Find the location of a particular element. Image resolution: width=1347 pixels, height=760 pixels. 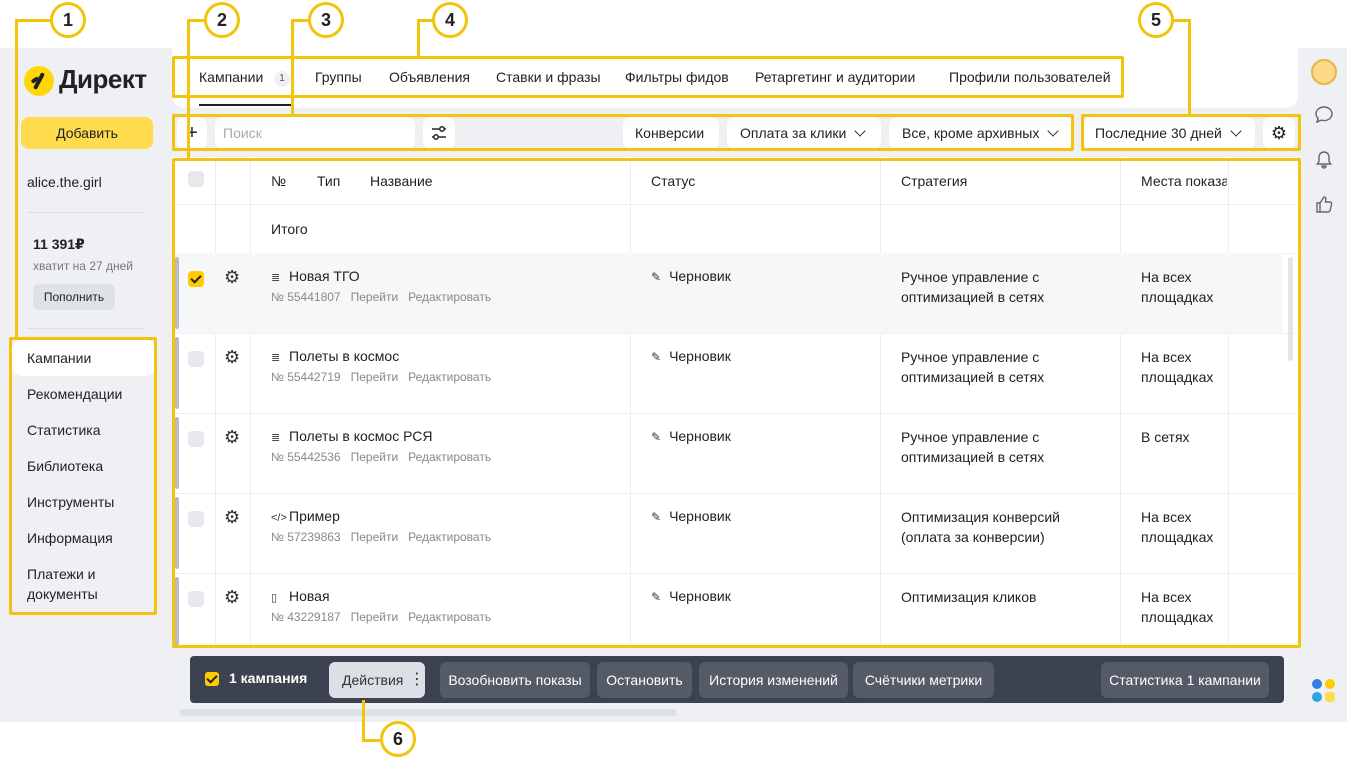

stop-button: Остановить is located at coordinates (644, 680).